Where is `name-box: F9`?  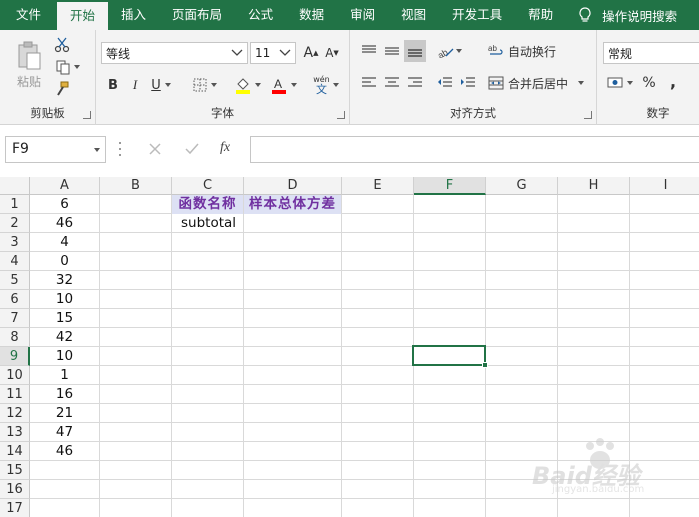
name-box: F9 is located at coordinates (55, 149).